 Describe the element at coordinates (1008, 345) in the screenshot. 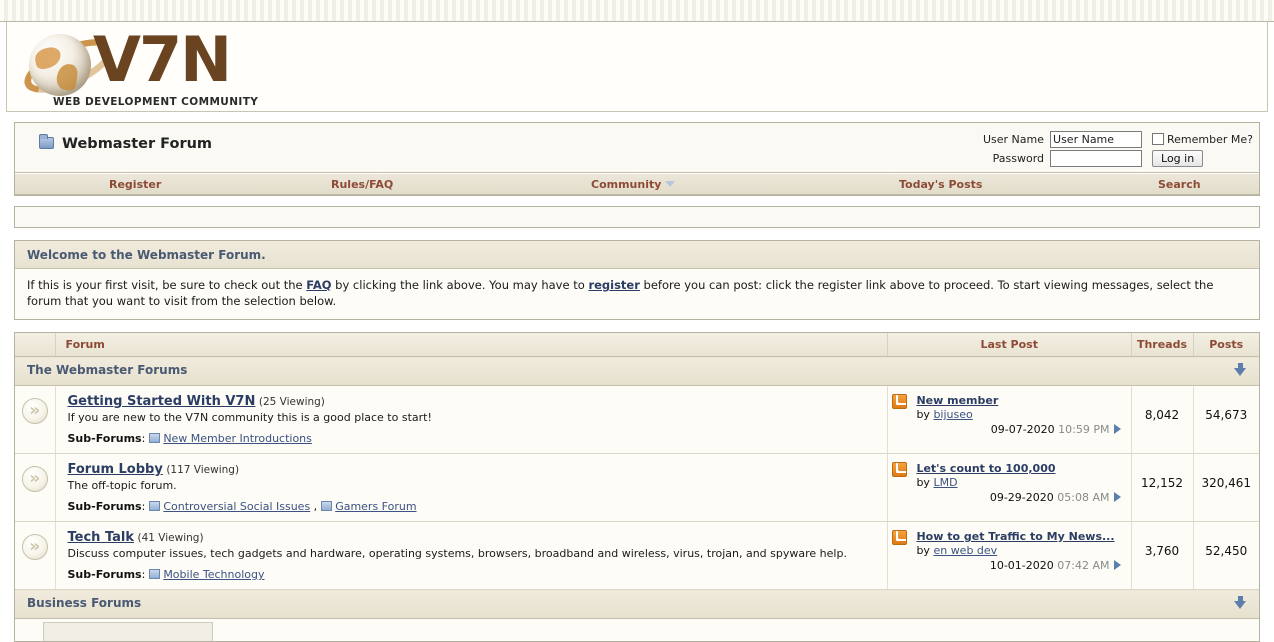

I see `header-last-post: Last Post` at that location.